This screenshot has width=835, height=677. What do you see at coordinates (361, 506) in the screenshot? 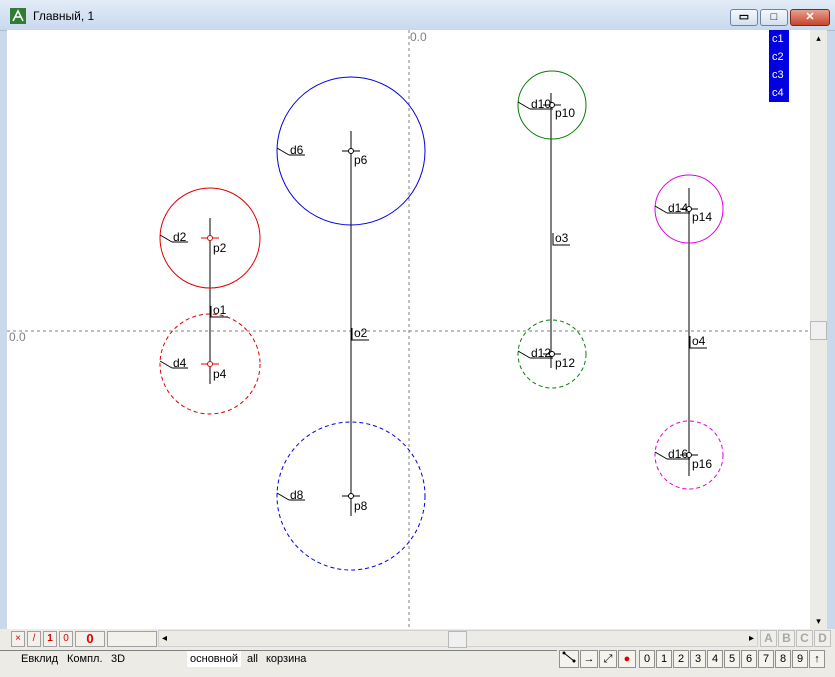
I see `label-p8: p8` at bounding box center [361, 506].